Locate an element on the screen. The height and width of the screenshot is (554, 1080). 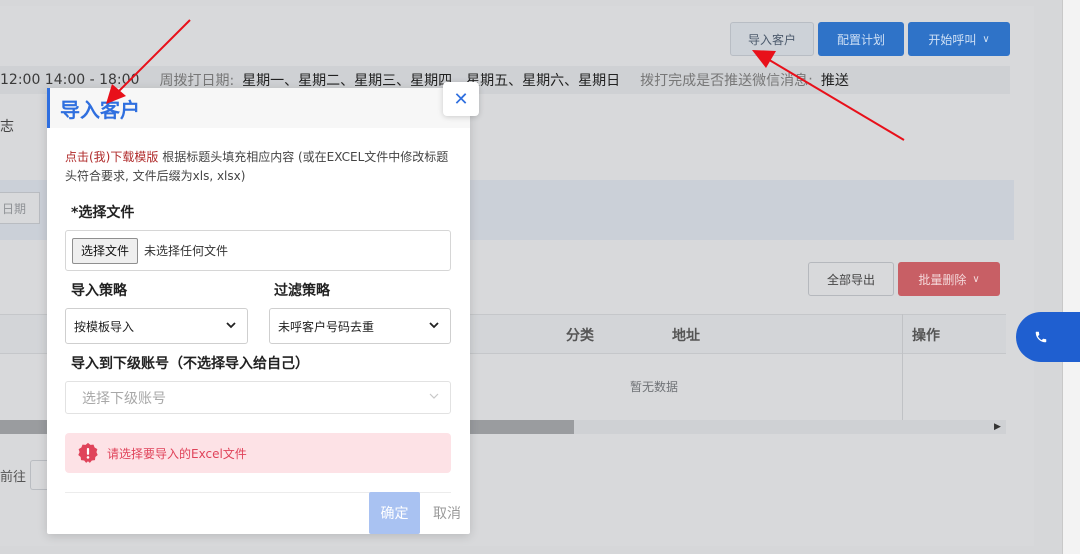
close-icon: ✕ is located at coordinates (461, 99).